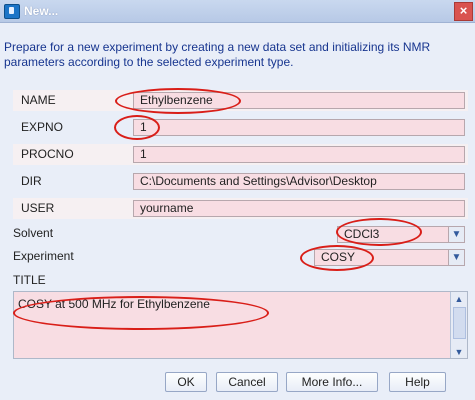  What do you see at coordinates (240, 233) in the screenshot?
I see `solvent-row: Solvent CDCl3 ▼` at bounding box center [240, 233].